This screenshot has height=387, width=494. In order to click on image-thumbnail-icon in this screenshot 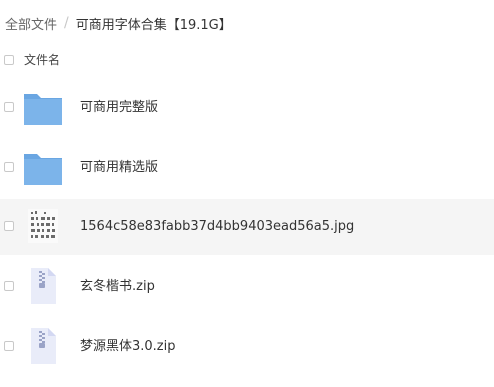, I will do `click(43, 226)`.